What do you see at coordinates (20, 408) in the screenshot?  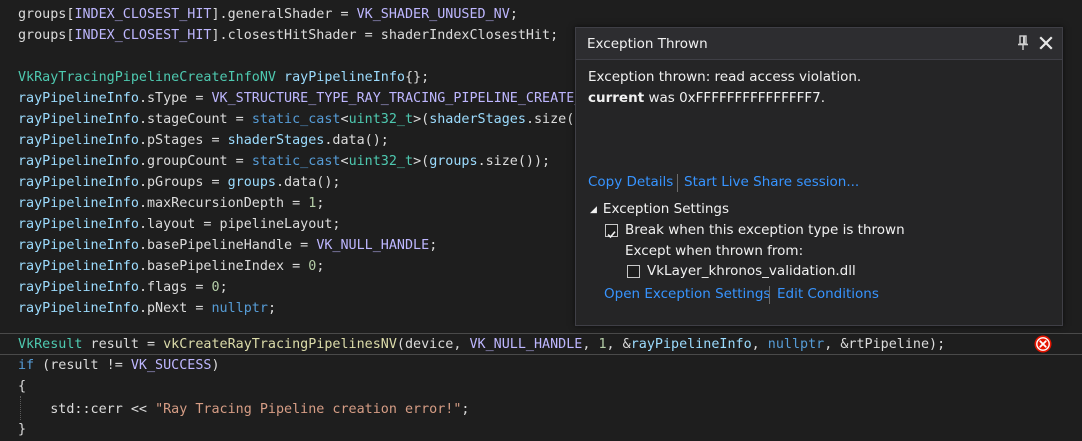 I see `indent-guide` at bounding box center [20, 408].